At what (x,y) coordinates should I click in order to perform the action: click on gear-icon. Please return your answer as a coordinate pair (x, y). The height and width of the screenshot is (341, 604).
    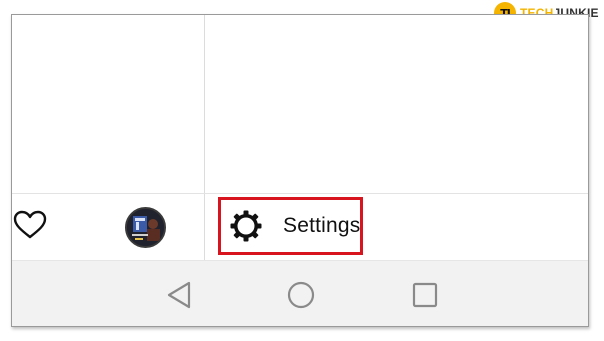
    Looking at the image, I should click on (246, 226).